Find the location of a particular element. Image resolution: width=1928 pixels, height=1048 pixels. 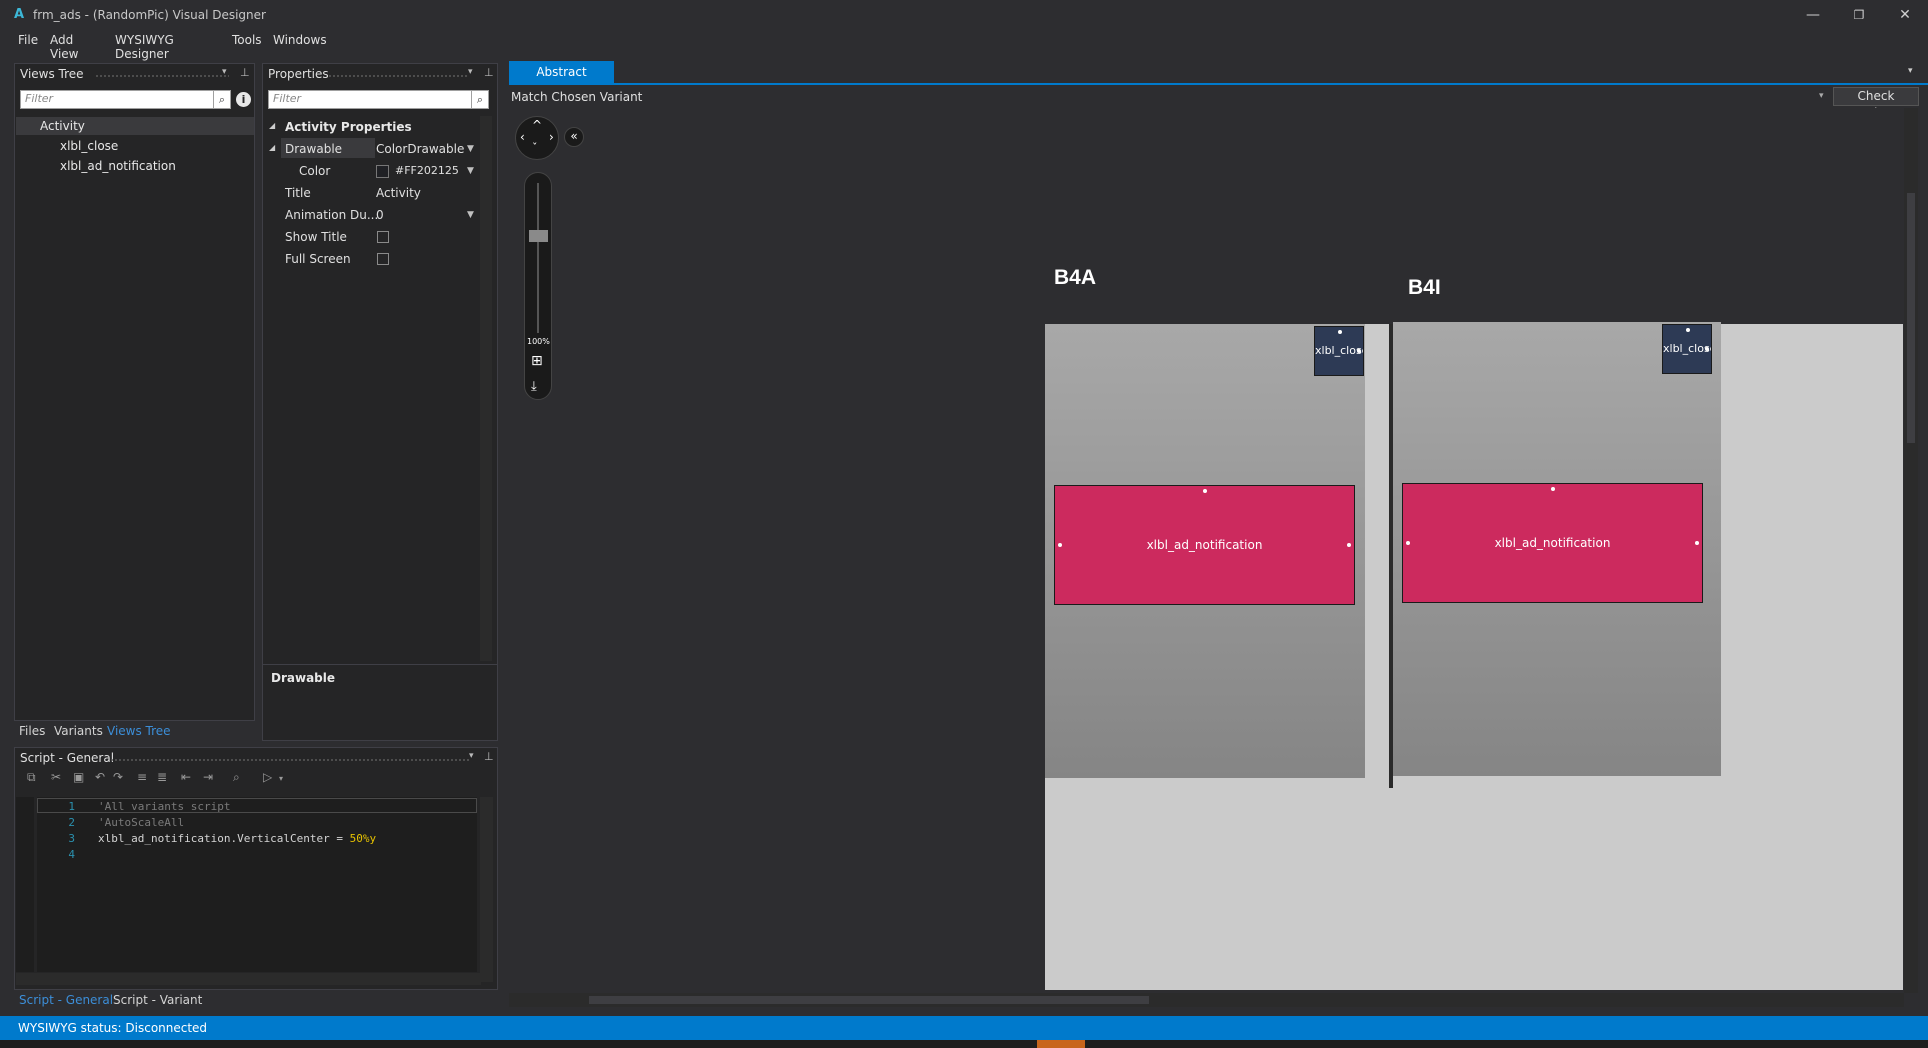

info-icon: i is located at coordinates (243, 99).